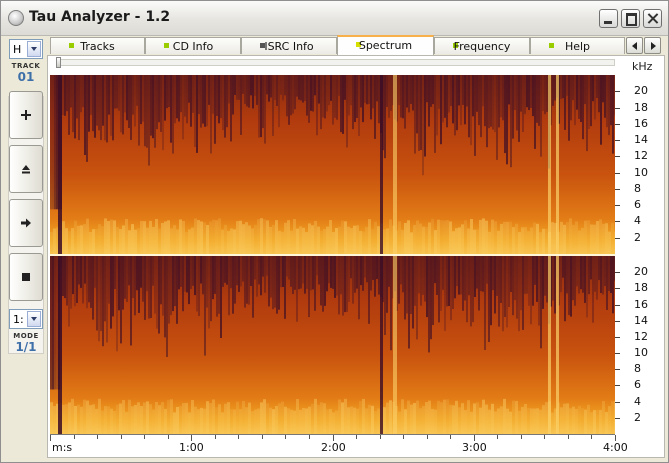 Image resolution: width=669 pixels, height=463 pixels. I want to click on plus-icon, so click(26, 115).